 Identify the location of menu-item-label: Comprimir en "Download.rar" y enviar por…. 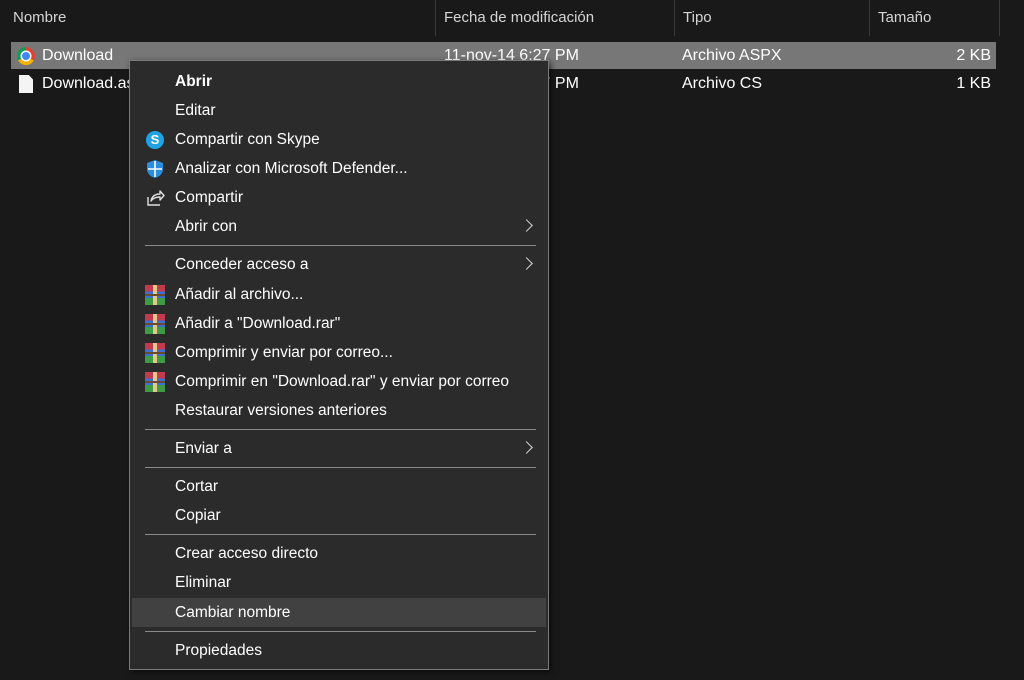
(342, 381).